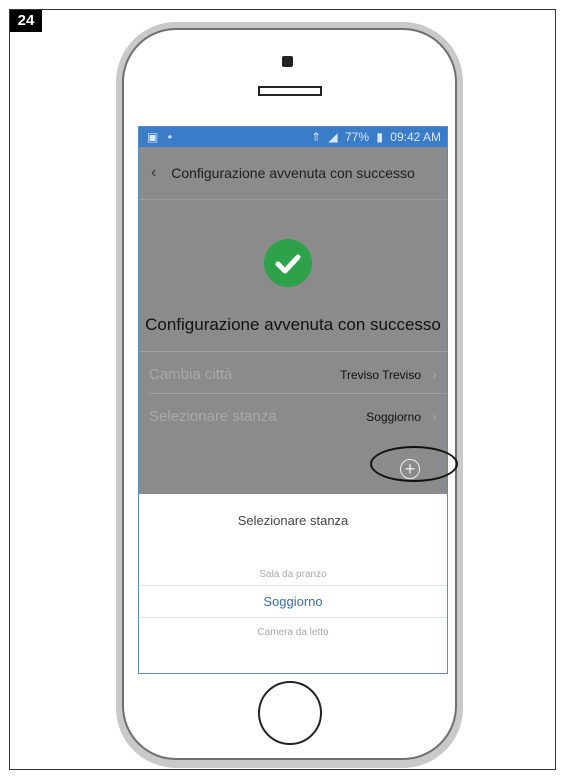 This screenshot has width=568, height=776. Describe the element at coordinates (293, 416) in the screenshot. I see `settings-row-room: Selezionare stanza Soggiorno ›` at that location.